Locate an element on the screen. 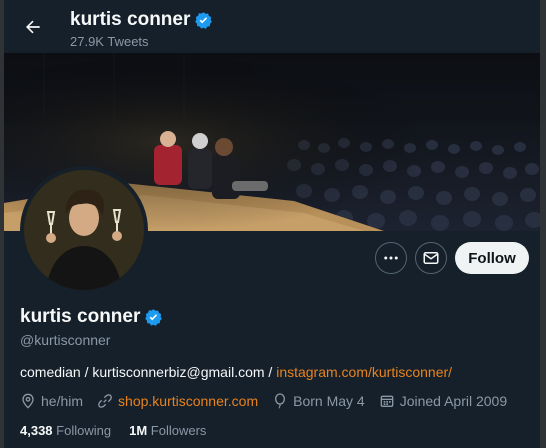 The height and width of the screenshot is (448, 546). envelope-icon is located at coordinates (431, 258).